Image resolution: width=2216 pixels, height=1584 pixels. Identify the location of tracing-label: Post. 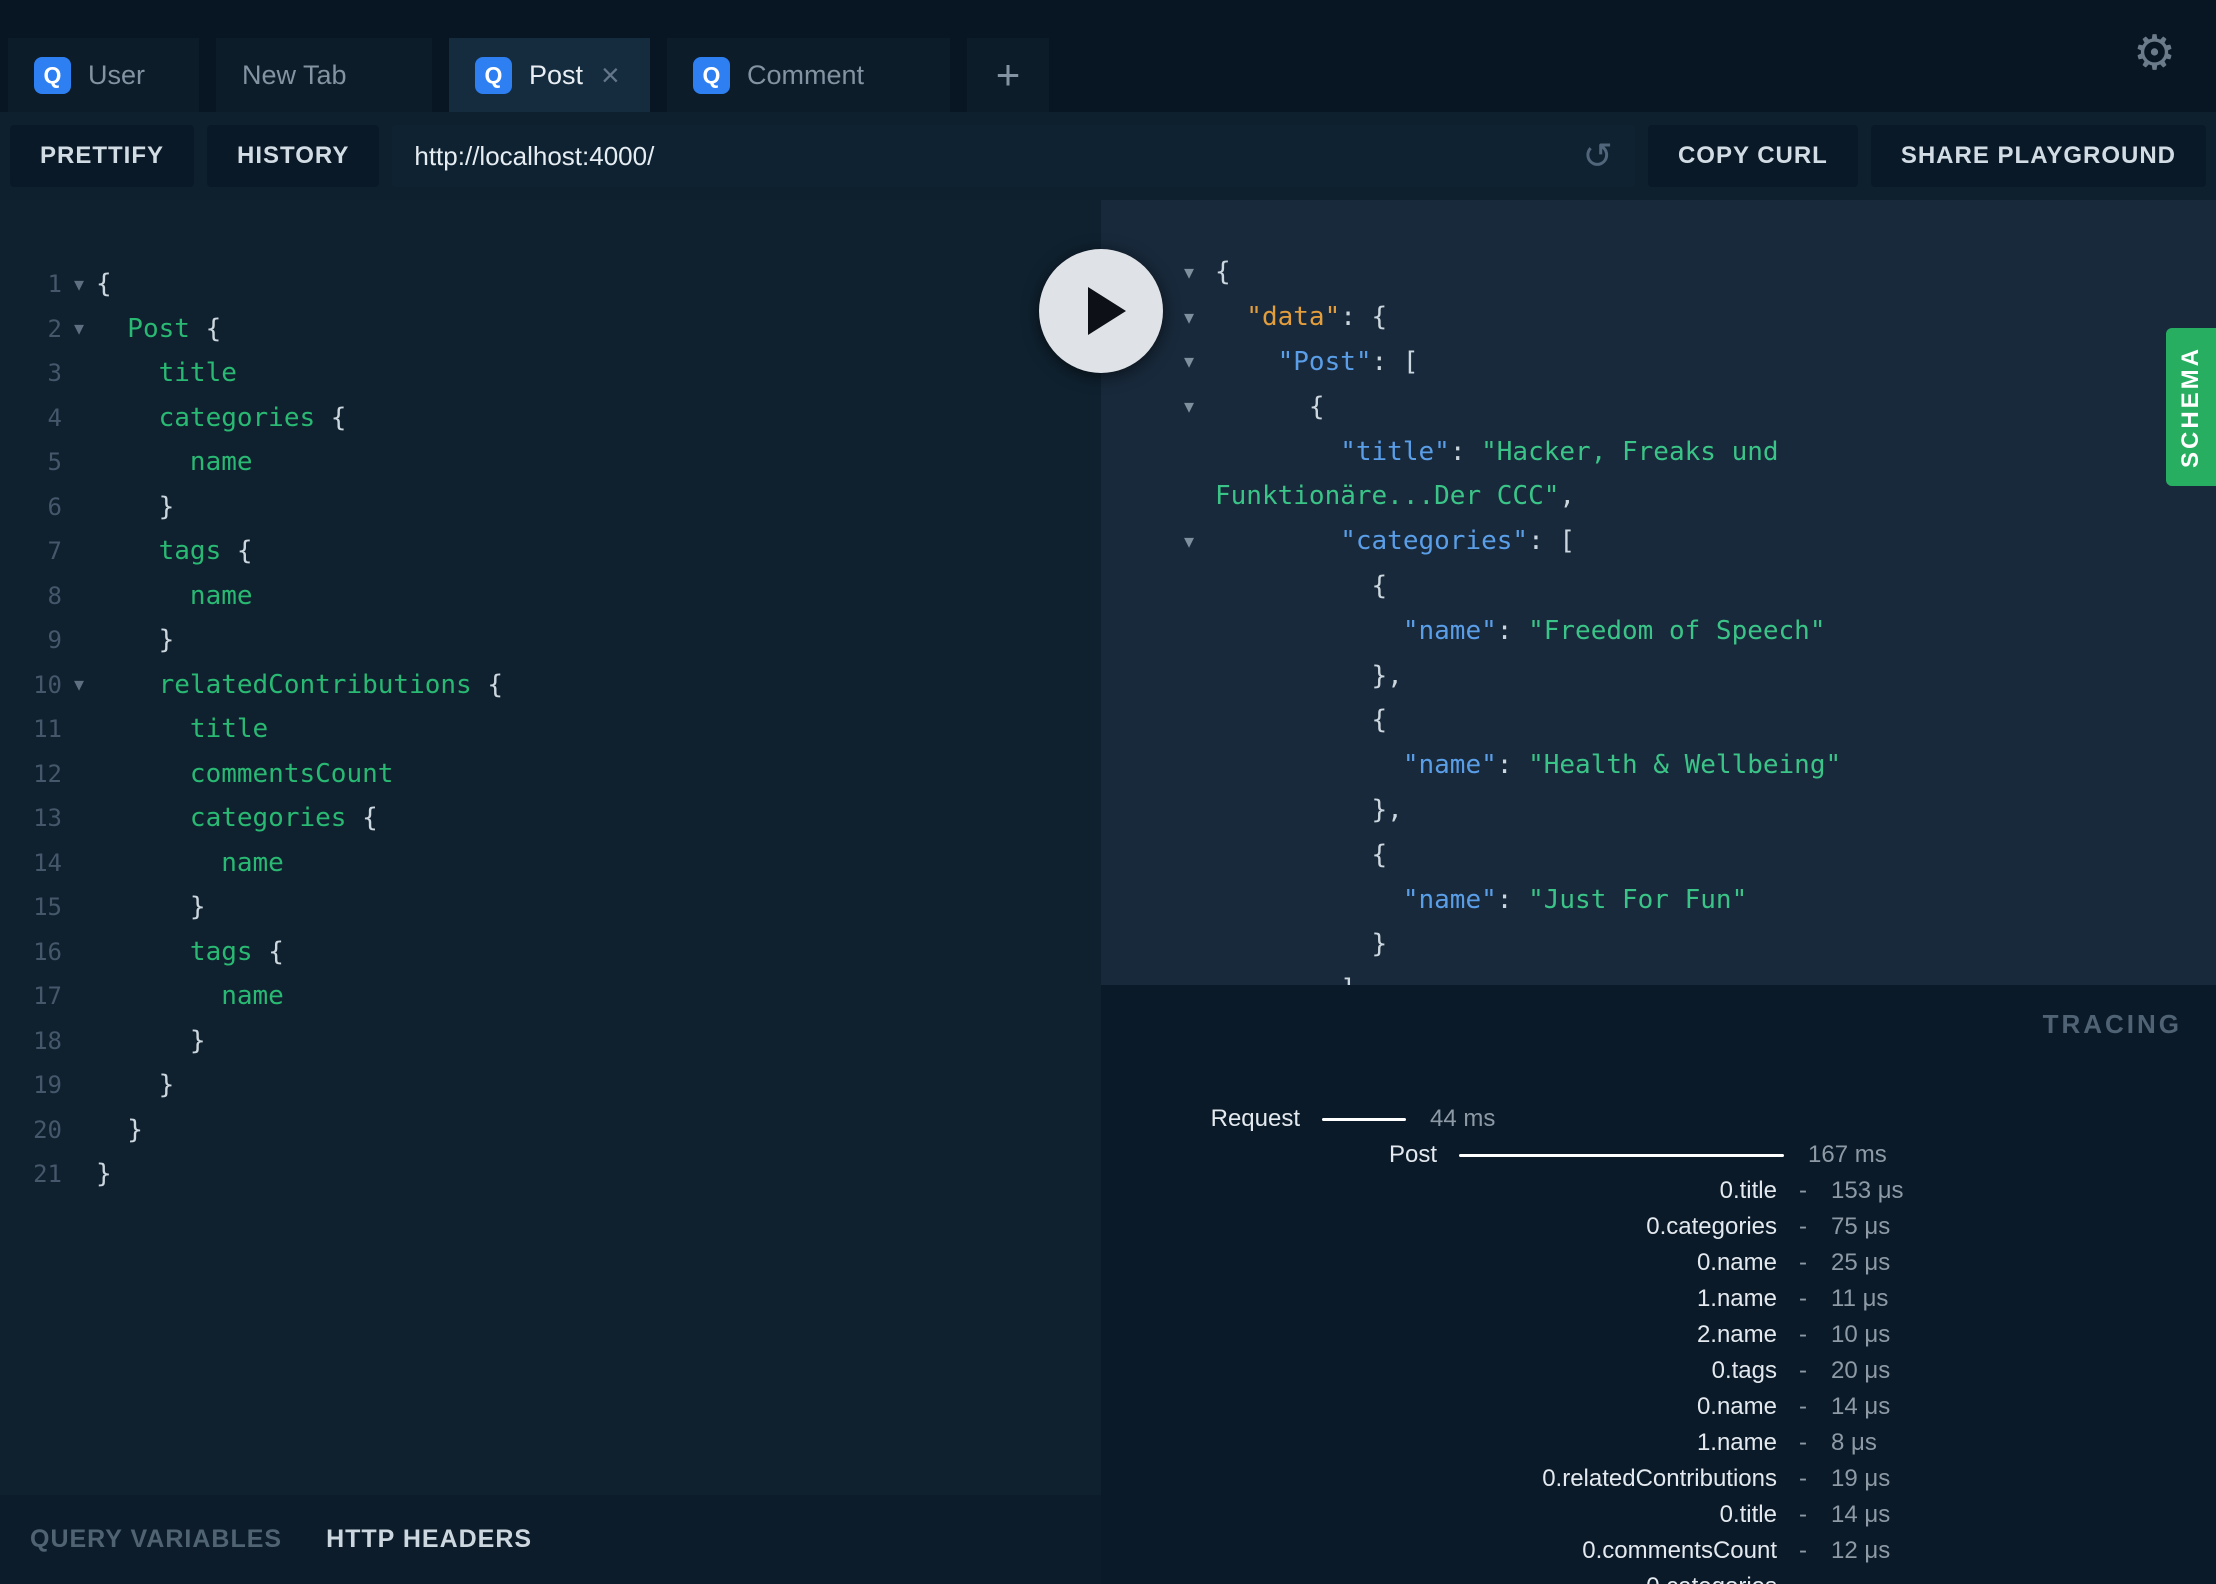
(1412, 1154).